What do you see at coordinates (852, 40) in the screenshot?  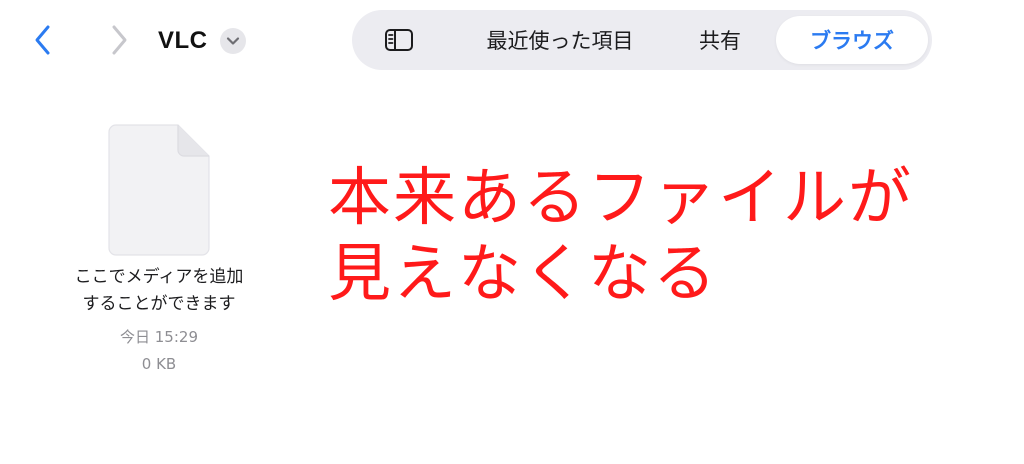 I see `tab-browse: ブラウズ` at bounding box center [852, 40].